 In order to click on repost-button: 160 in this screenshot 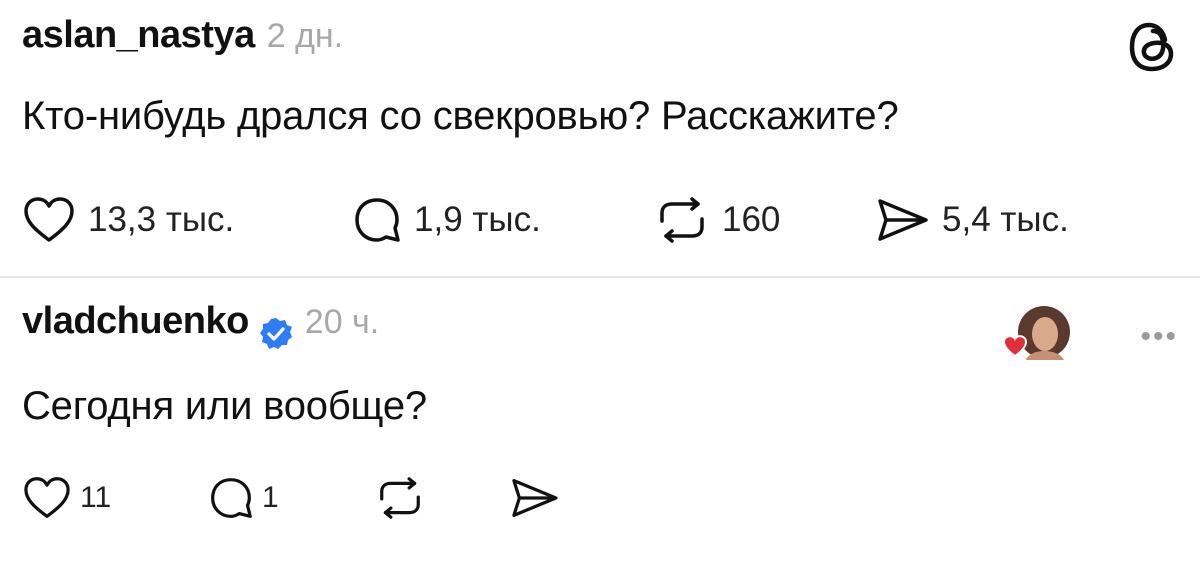, I will do `click(764, 220)`.